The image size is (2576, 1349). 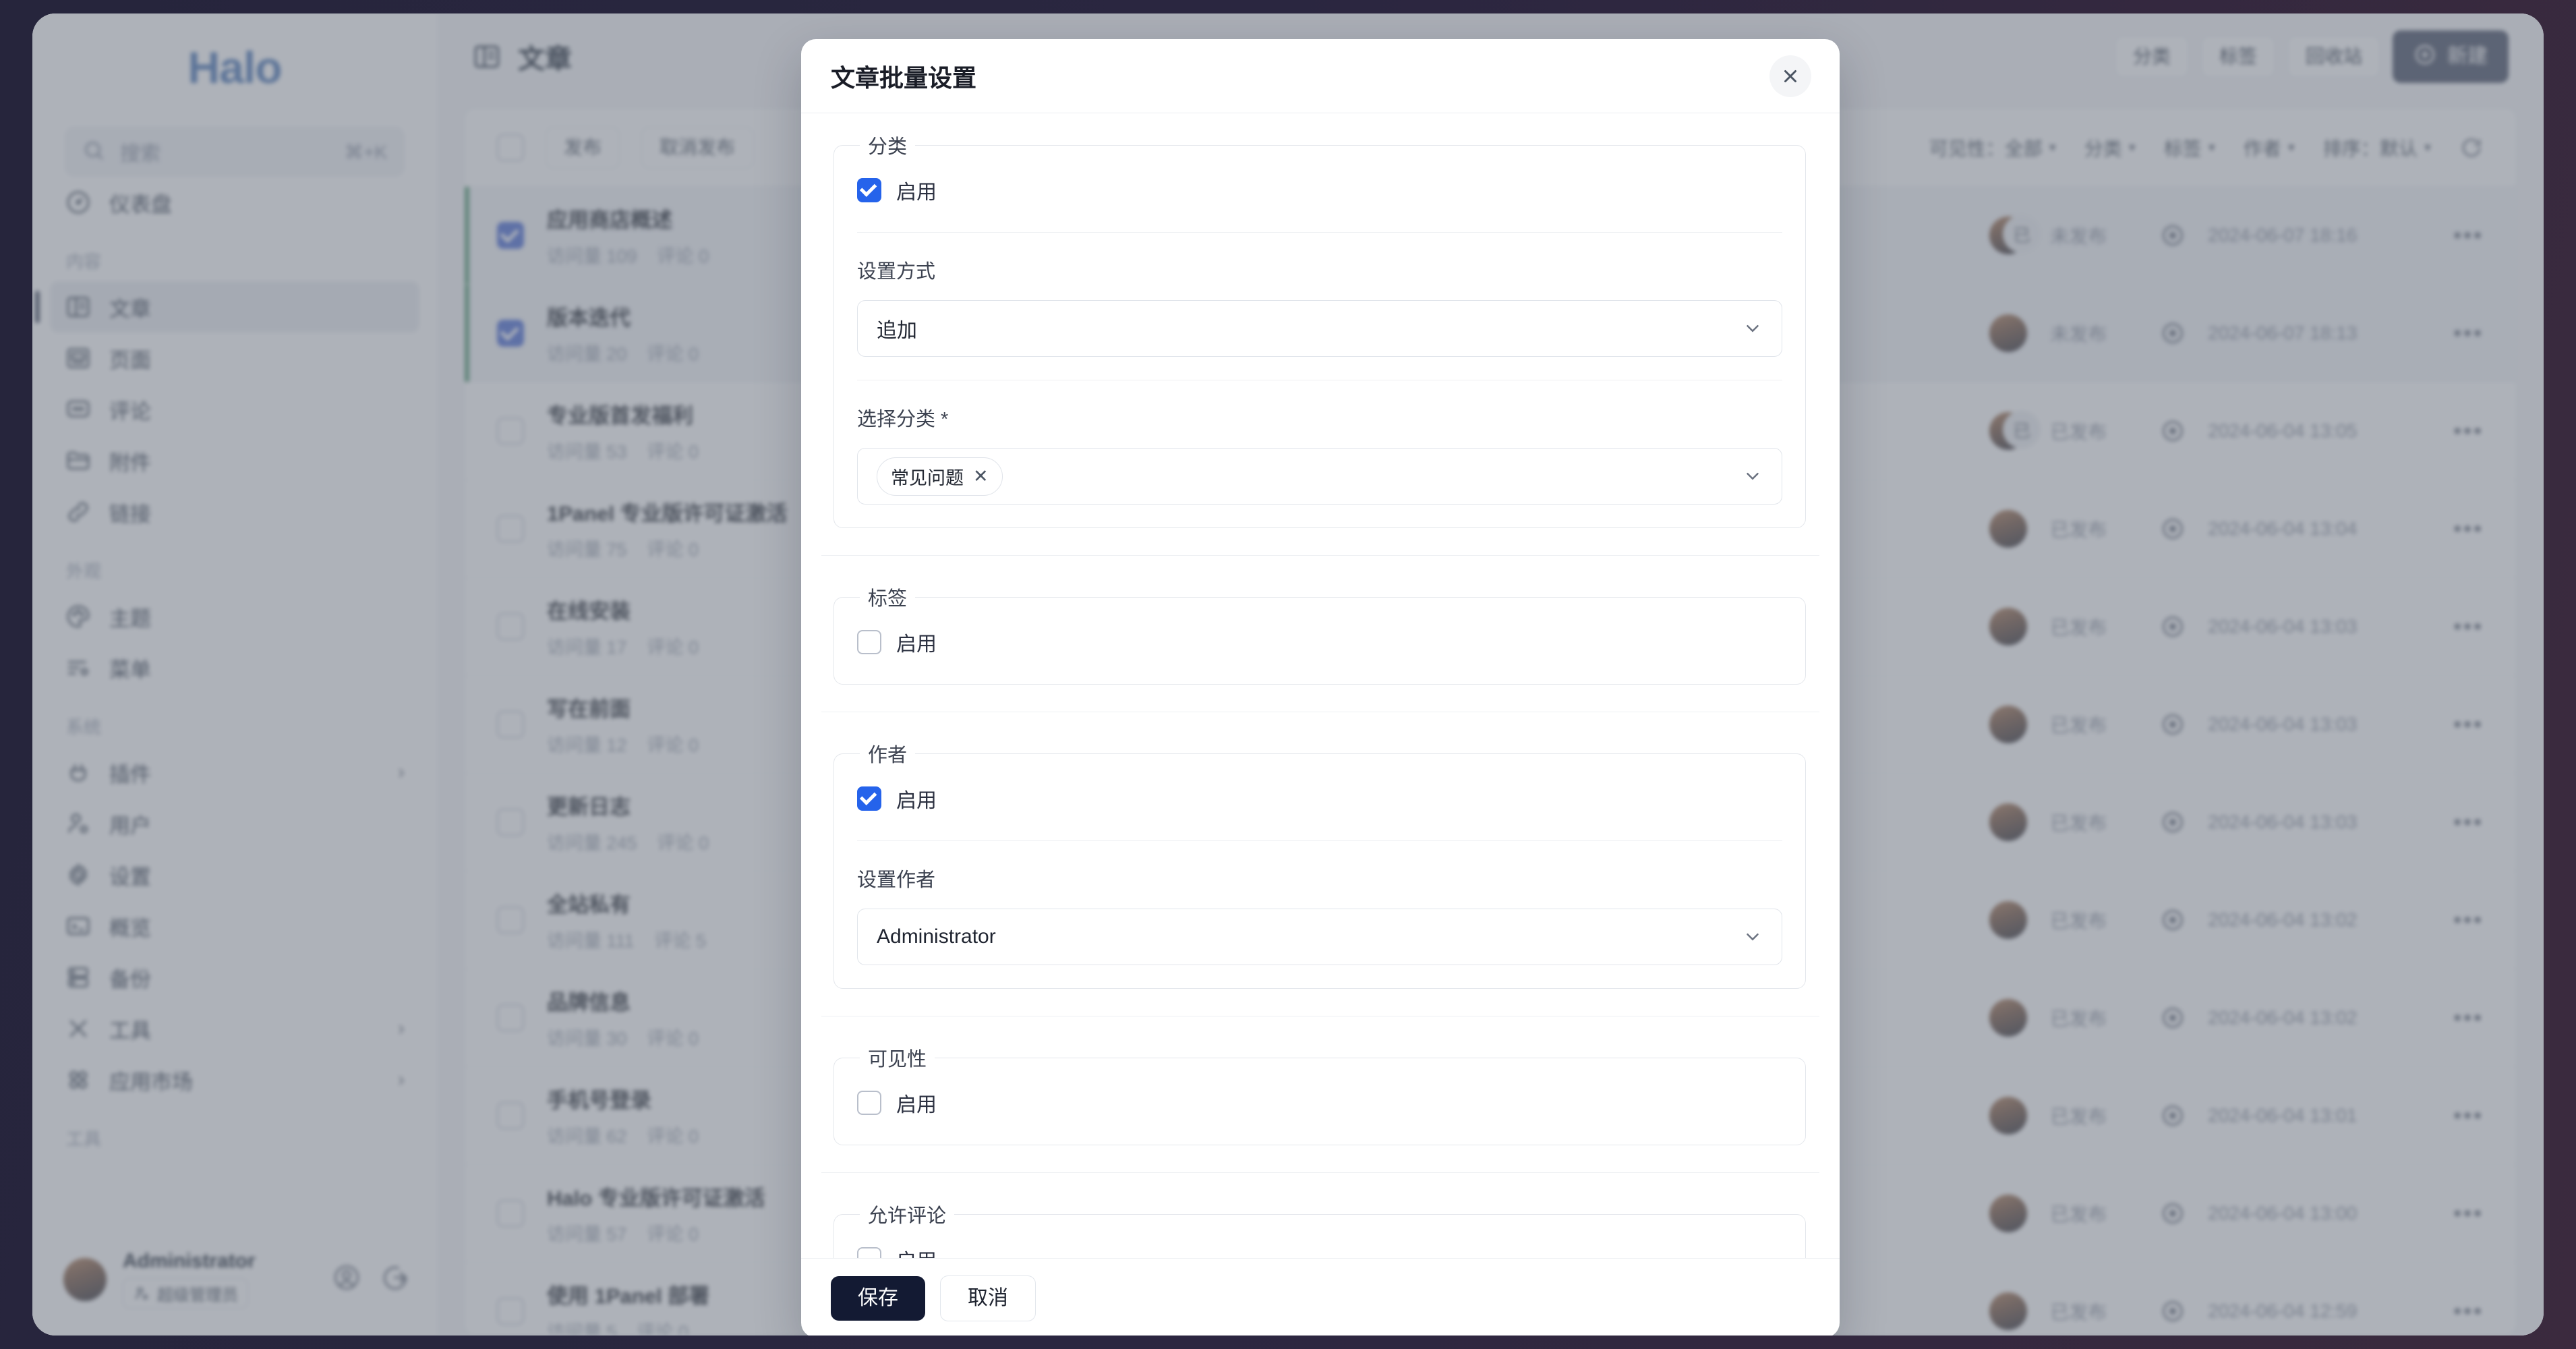 I want to click on category-tag-chip: 常见问题 ✕, so click(x=940, y=476).